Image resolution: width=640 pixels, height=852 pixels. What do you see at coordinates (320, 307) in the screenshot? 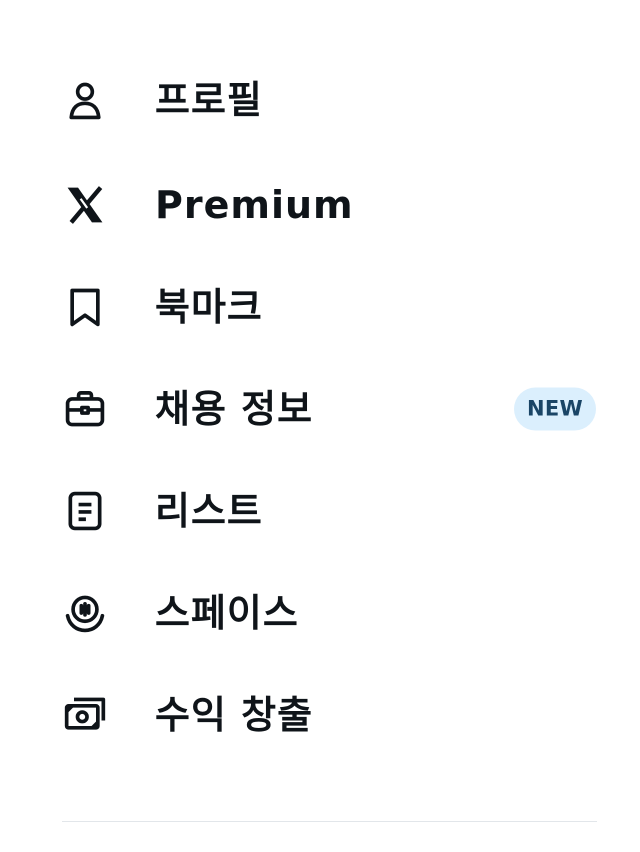
I see `menu-item-bookmarks: 북마크` at bounding box center [320, 307].